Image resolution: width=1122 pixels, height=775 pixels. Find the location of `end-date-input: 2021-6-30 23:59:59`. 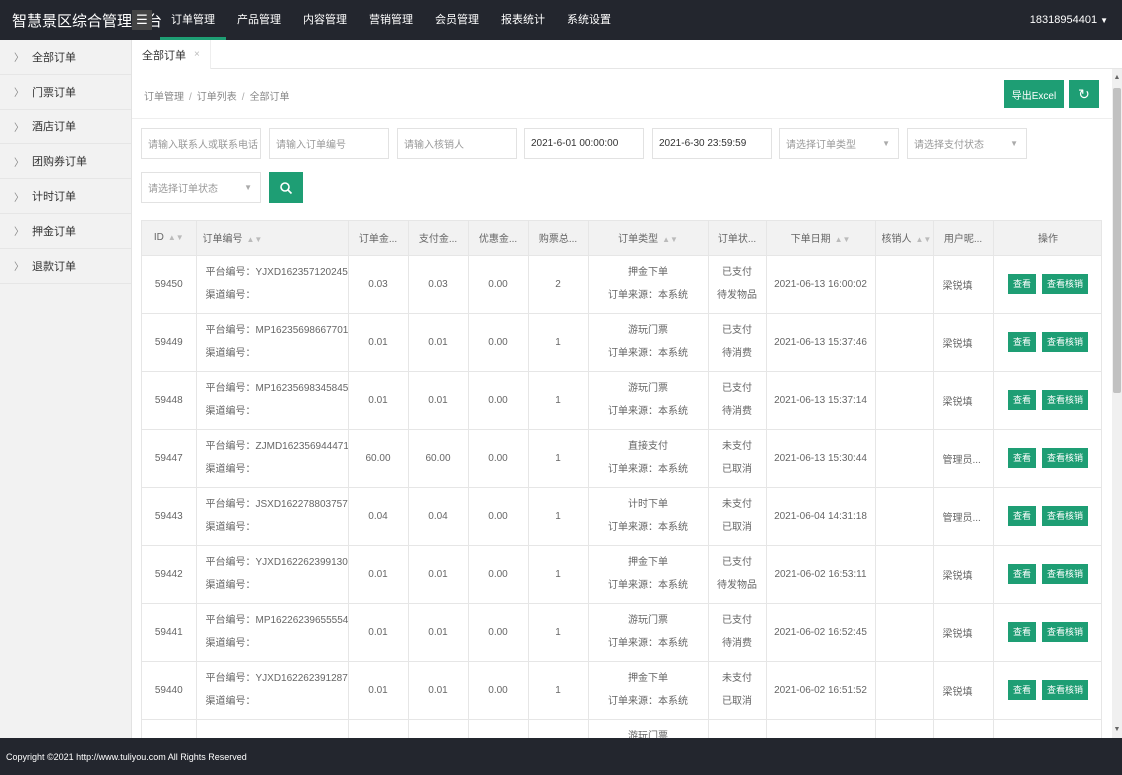

end-date-input: 2021-6-30 23:59:59 is located at coordinates (712, 143).